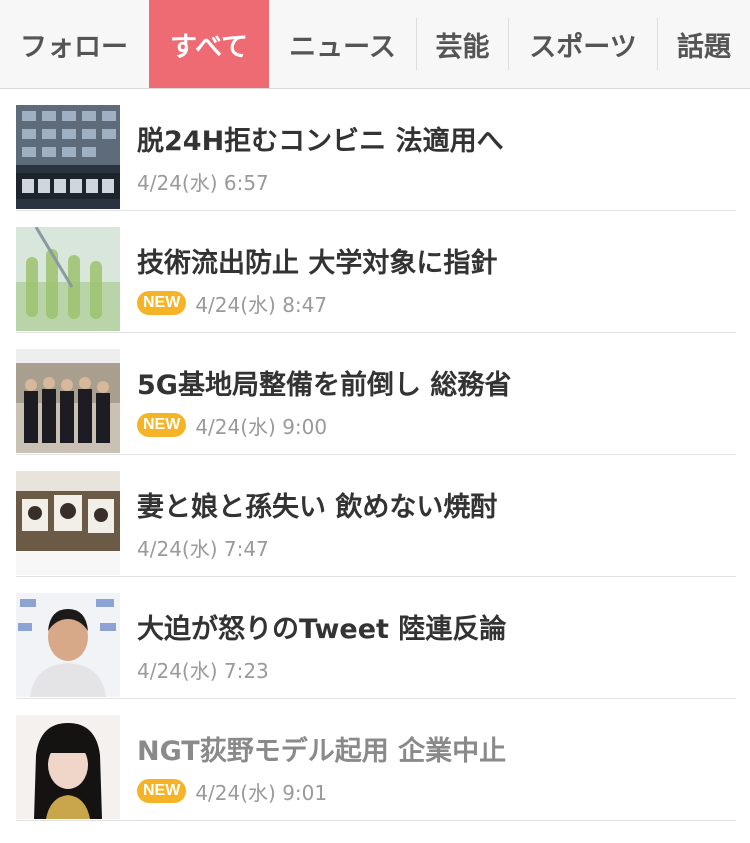 This screenshot has width=750, height=843. Describe the element at coordinates (583, 44) in the screenshot. I see `tab-sports: スポーツ` at that location.